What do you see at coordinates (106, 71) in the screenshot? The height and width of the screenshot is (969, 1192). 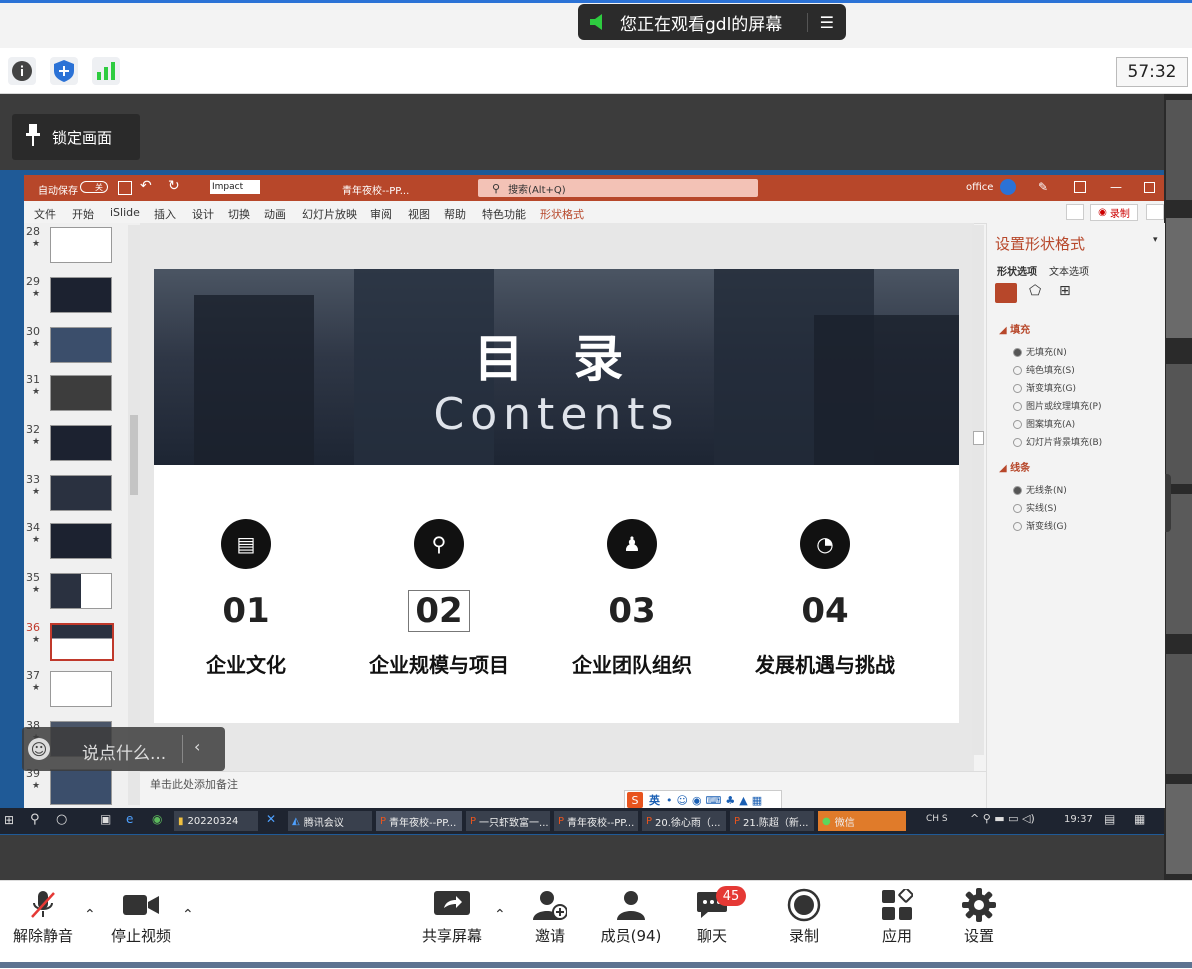 I see `signal-icon` at bounding box center [106, 71].